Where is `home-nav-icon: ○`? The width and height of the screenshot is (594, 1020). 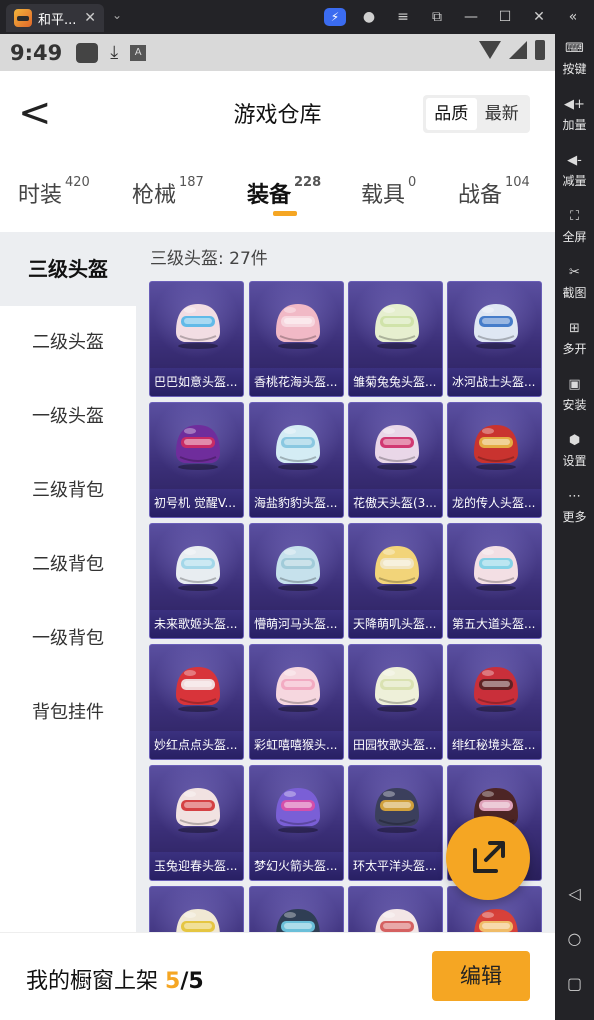
home-nav-icon: ○ is located at coordinates (574, 938).